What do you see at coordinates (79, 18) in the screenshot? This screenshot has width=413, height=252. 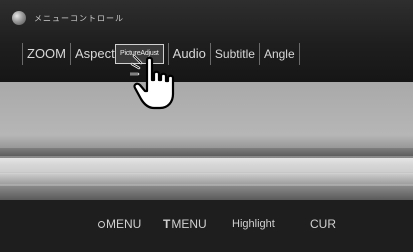 I see `page-title: メニューコントロール` at bounding box center [79, 18].